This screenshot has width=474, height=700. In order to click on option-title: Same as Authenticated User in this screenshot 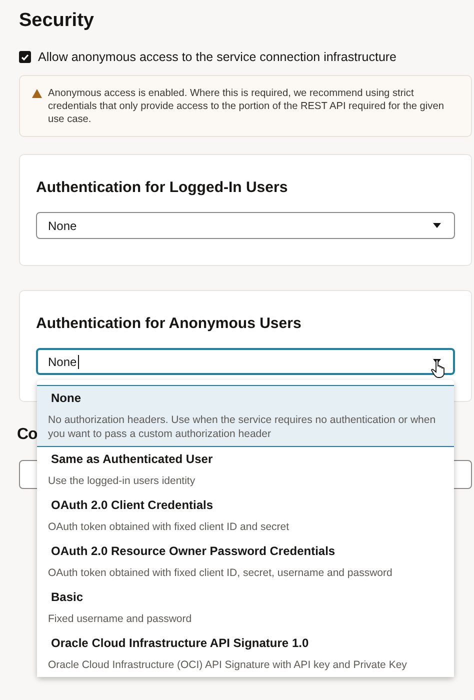, I will do `click(132, 459)`.